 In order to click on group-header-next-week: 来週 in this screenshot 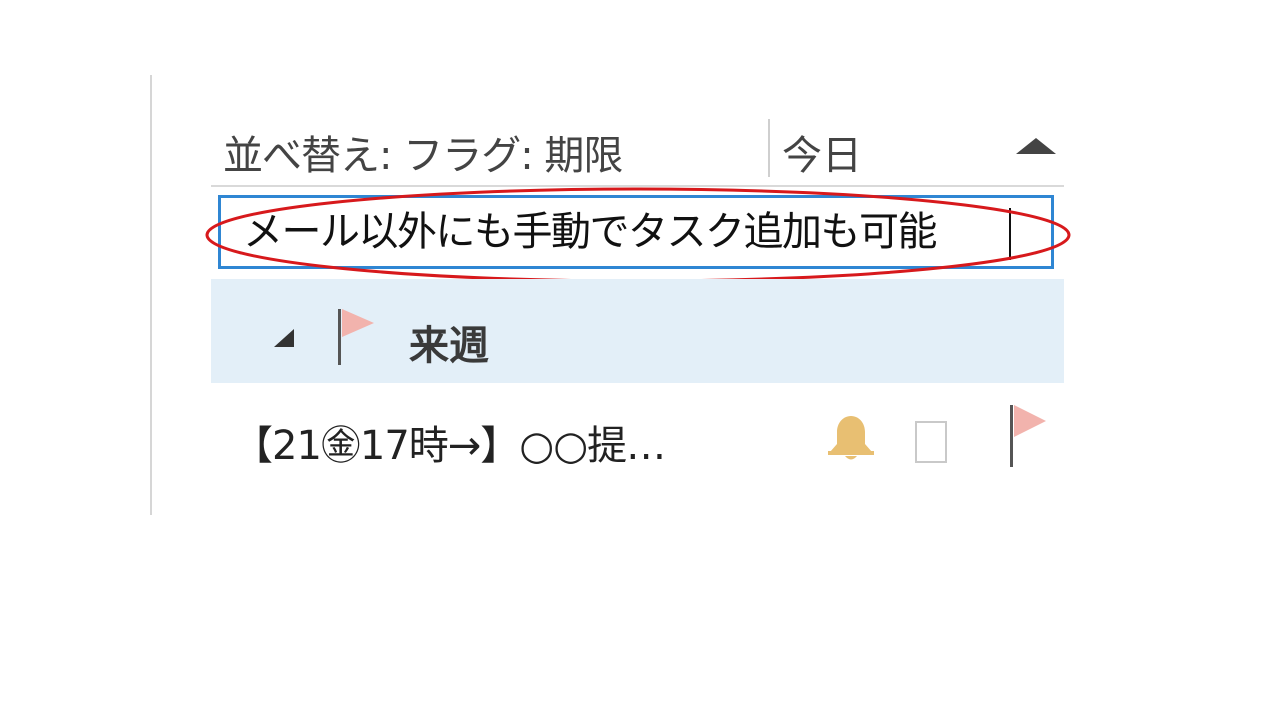, I will do `click(637, 331)`.